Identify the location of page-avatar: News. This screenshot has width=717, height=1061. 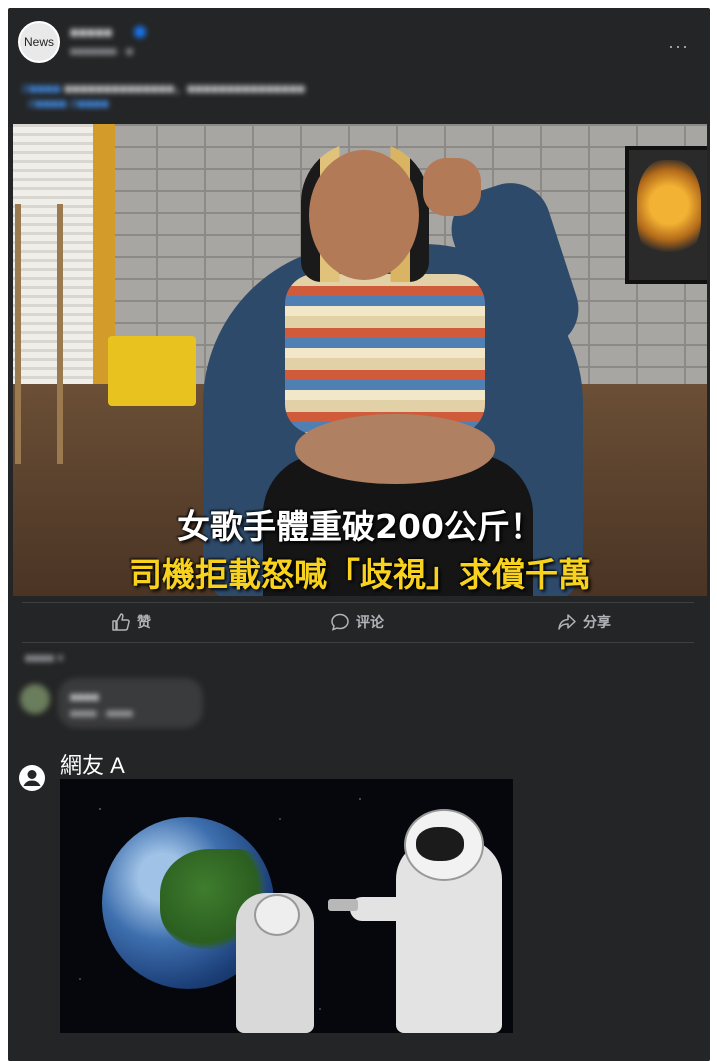
(39, 42).